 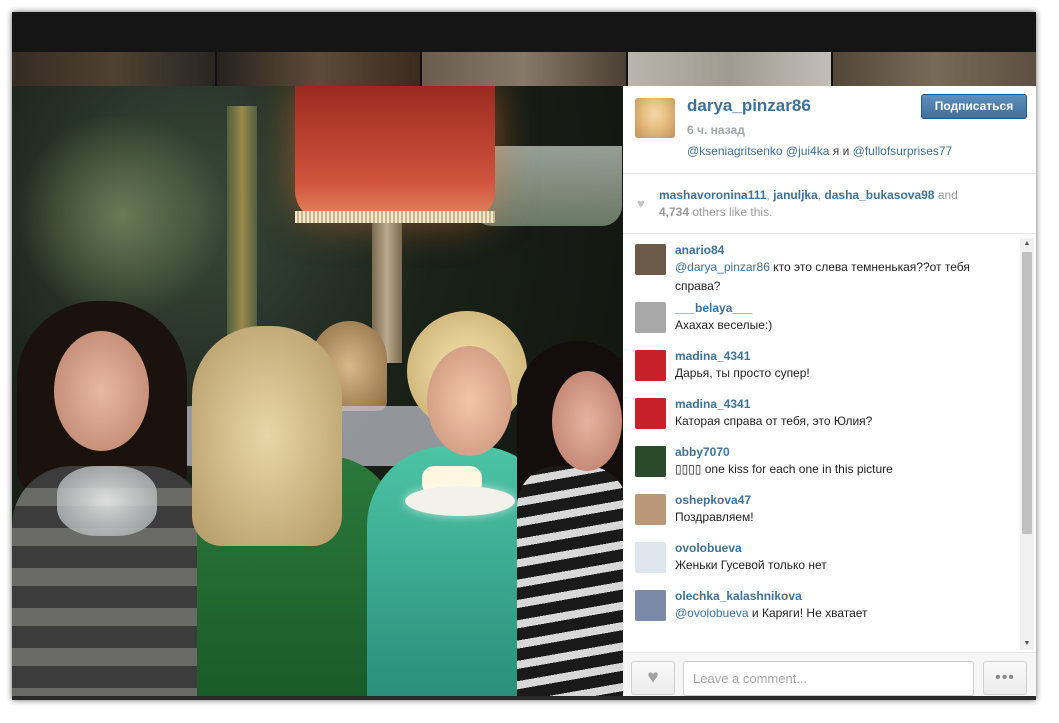 I want to click on bottom-strip, so click(x=524, y=698).